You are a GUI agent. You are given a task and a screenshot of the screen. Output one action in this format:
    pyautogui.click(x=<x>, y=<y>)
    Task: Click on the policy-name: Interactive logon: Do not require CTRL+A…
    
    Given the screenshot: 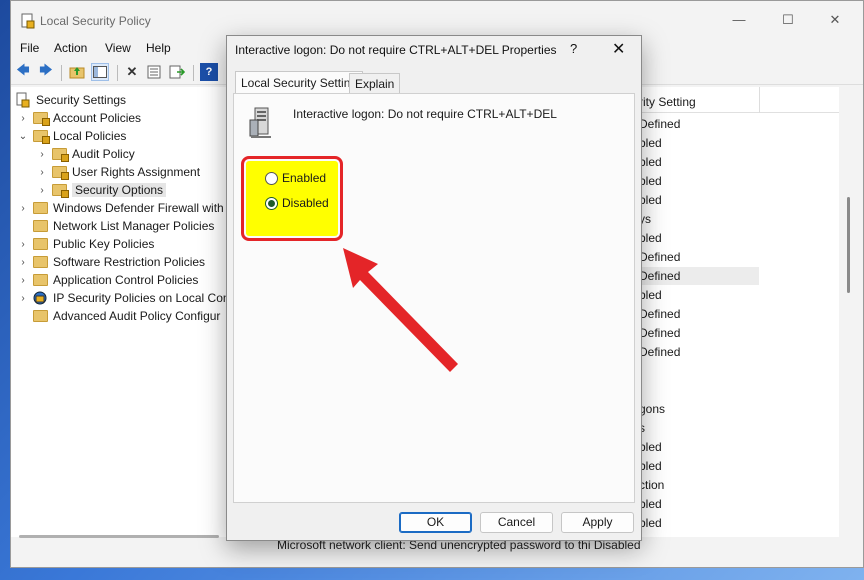 What is the action you would take?
    pyautogui.click(x=425, y=114)
    